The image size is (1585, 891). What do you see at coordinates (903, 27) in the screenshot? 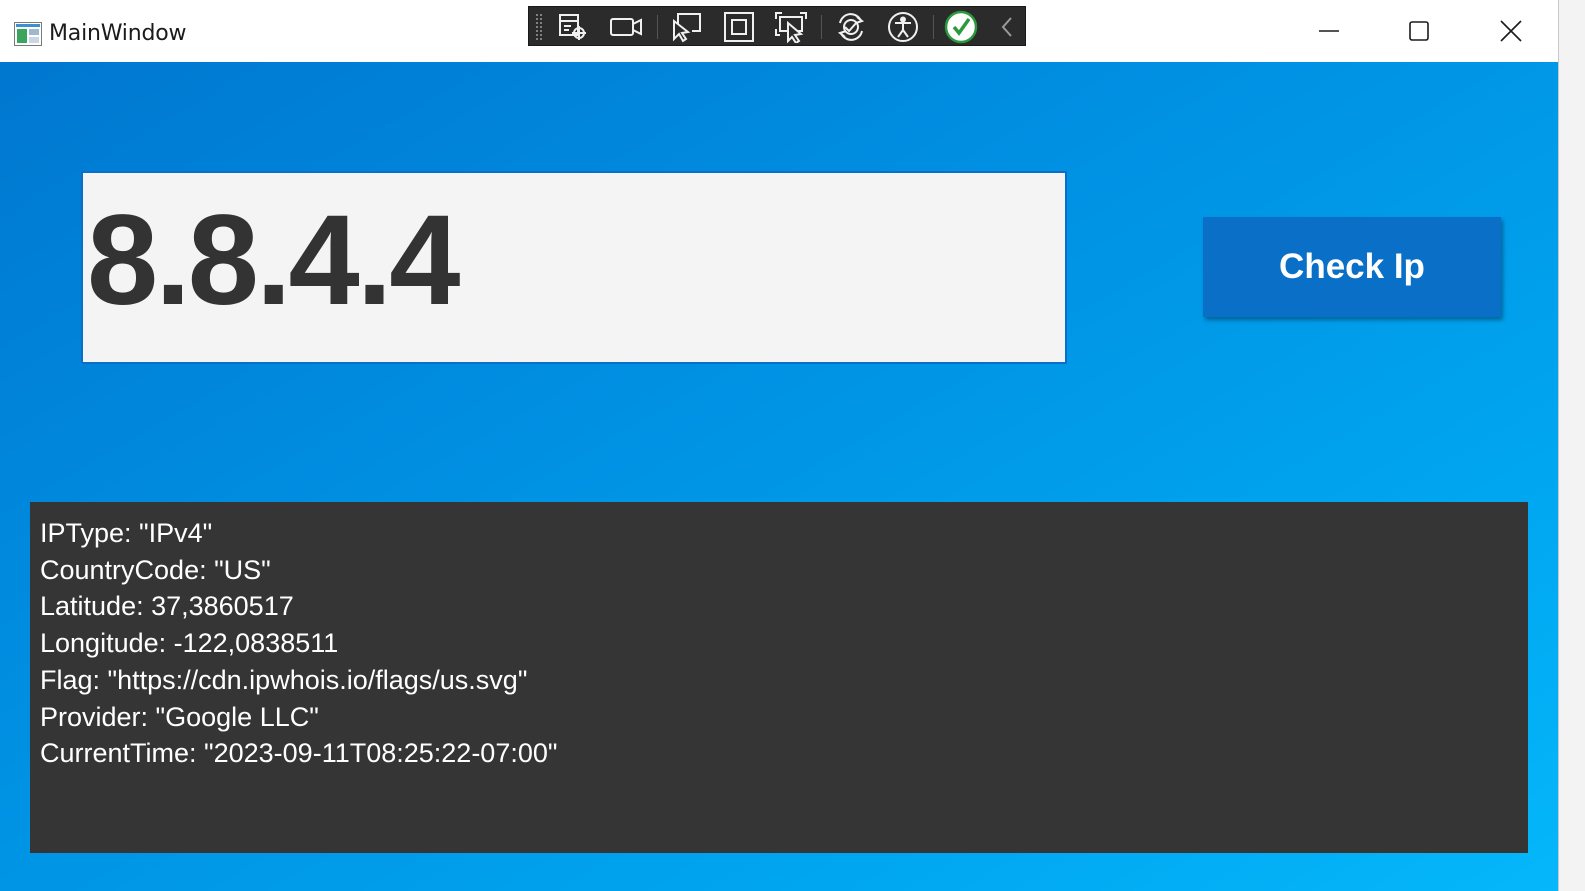
I see `accessibility-checker-icon` at bounding box center [903, 27].